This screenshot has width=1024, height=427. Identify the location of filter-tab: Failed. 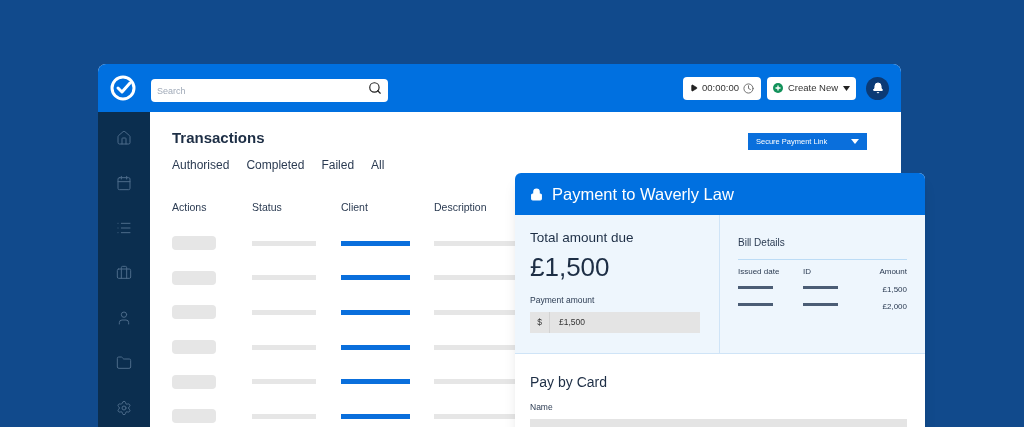
(338, 165).